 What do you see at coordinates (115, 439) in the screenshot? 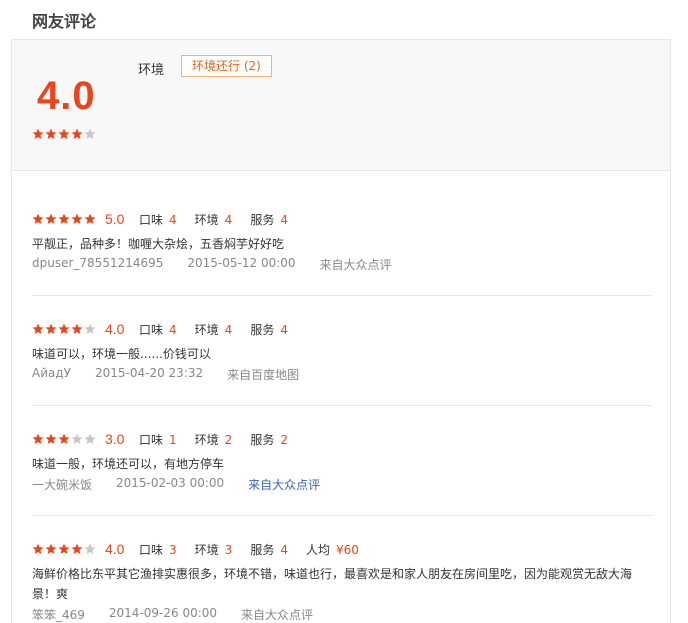
I see `review-score: 3.0` at bounding box center [115, 439].